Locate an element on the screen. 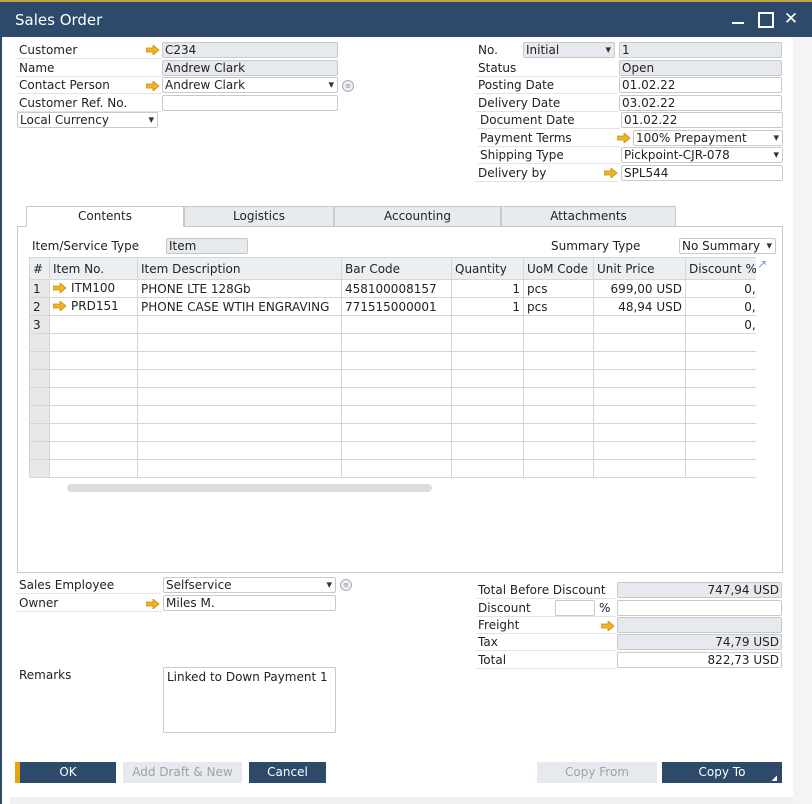  cancel-button: Cancel is located at coordinates (287, 772).